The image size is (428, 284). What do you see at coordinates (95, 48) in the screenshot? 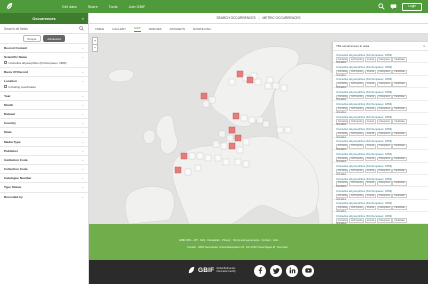
I see `zoom-out-button: −` at bounding box center [95, 48].